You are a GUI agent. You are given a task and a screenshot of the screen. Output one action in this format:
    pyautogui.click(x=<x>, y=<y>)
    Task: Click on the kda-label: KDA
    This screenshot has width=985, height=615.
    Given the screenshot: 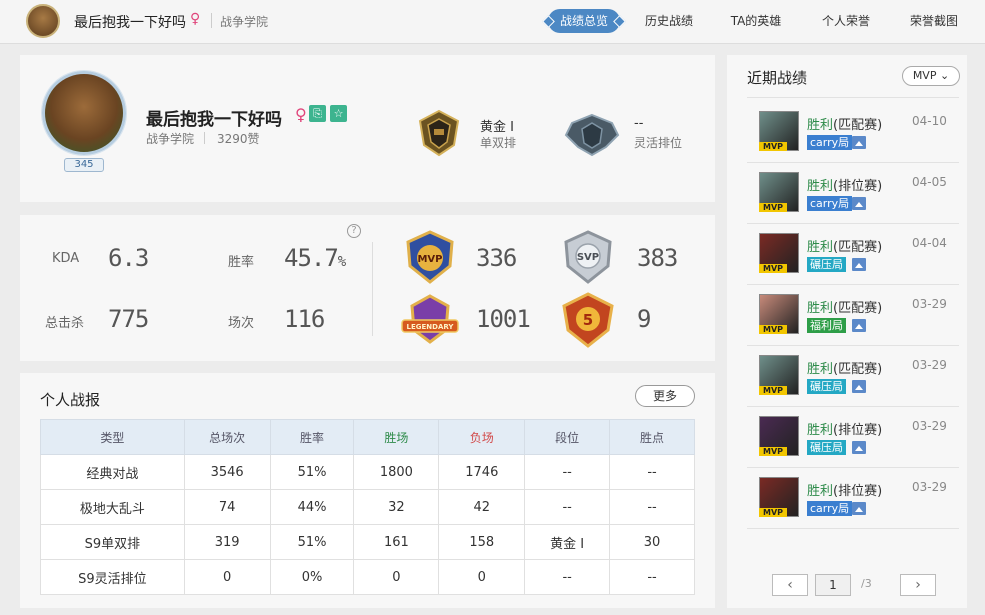 What is the action you would take?
    pyautogui.click(x=66, y=258)
    